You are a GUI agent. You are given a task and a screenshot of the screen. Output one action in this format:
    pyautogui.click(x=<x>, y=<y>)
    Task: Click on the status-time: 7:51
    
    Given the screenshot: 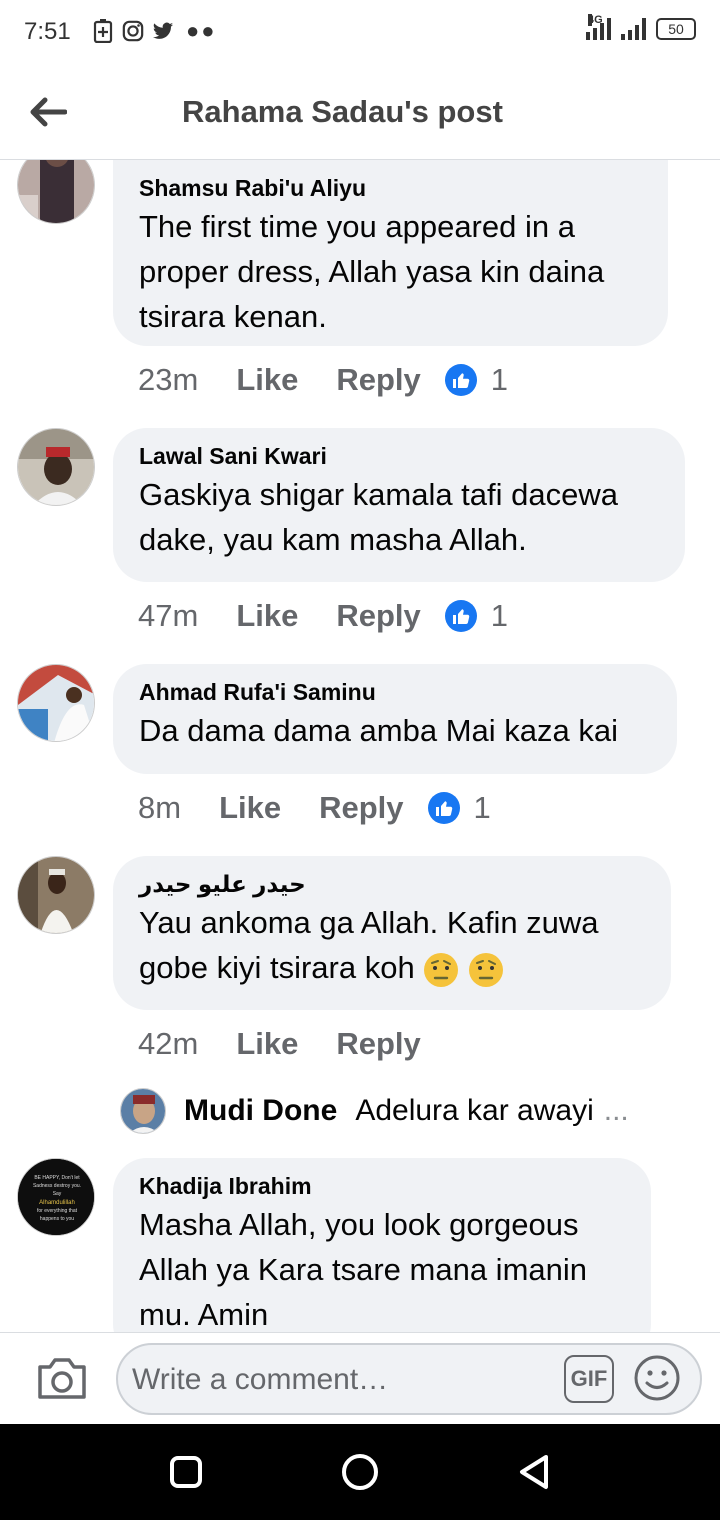 What is the action you would take?
    pyautogui.click(x=47, y=31)
    